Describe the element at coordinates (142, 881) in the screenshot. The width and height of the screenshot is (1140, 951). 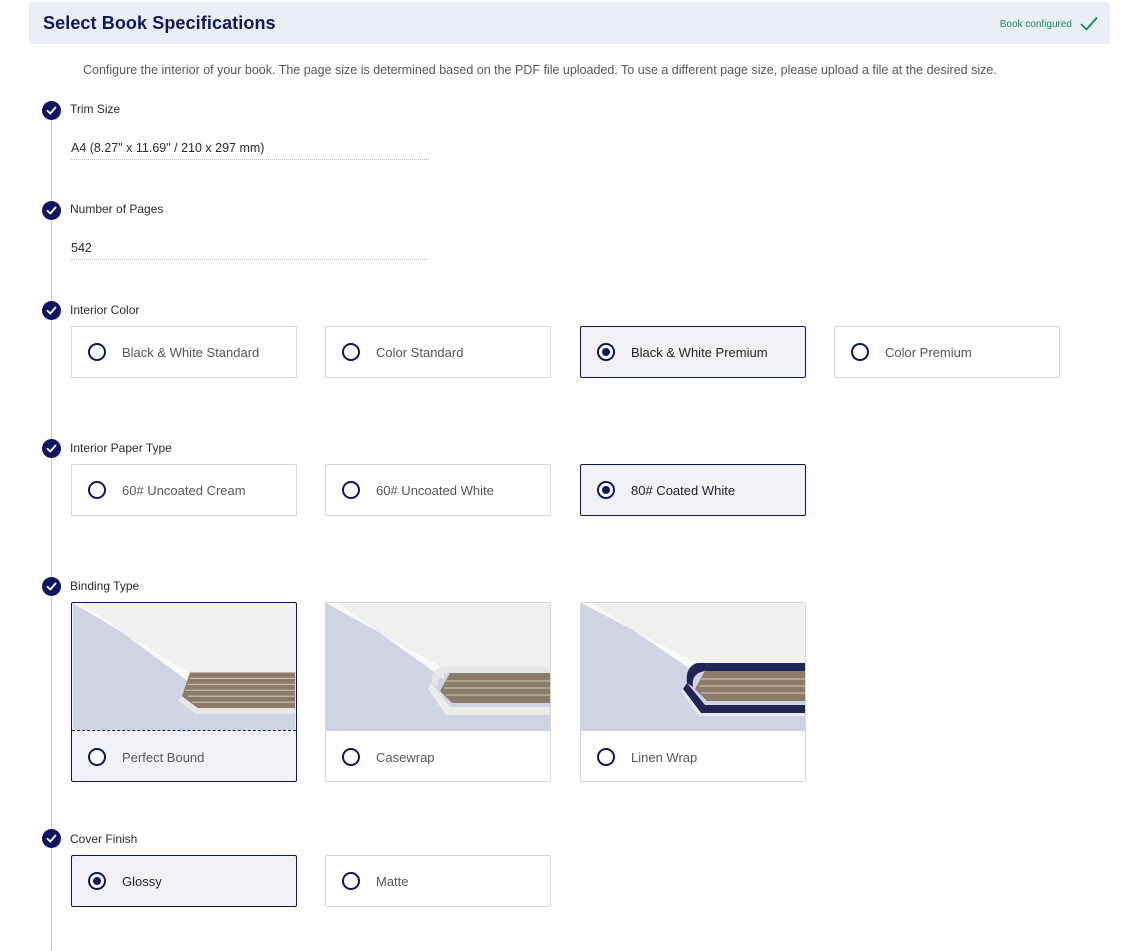
I see `option-label: Glossy` at that location.